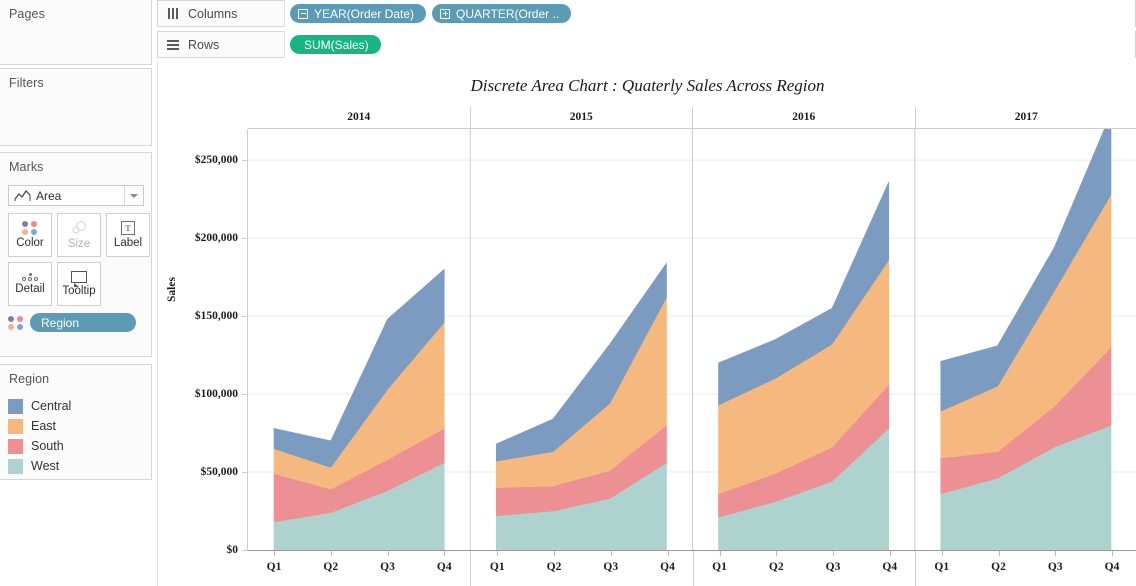  Describe the element at coordinates (45, 466) in the screenshot. I see `legend-label: West` at that location.